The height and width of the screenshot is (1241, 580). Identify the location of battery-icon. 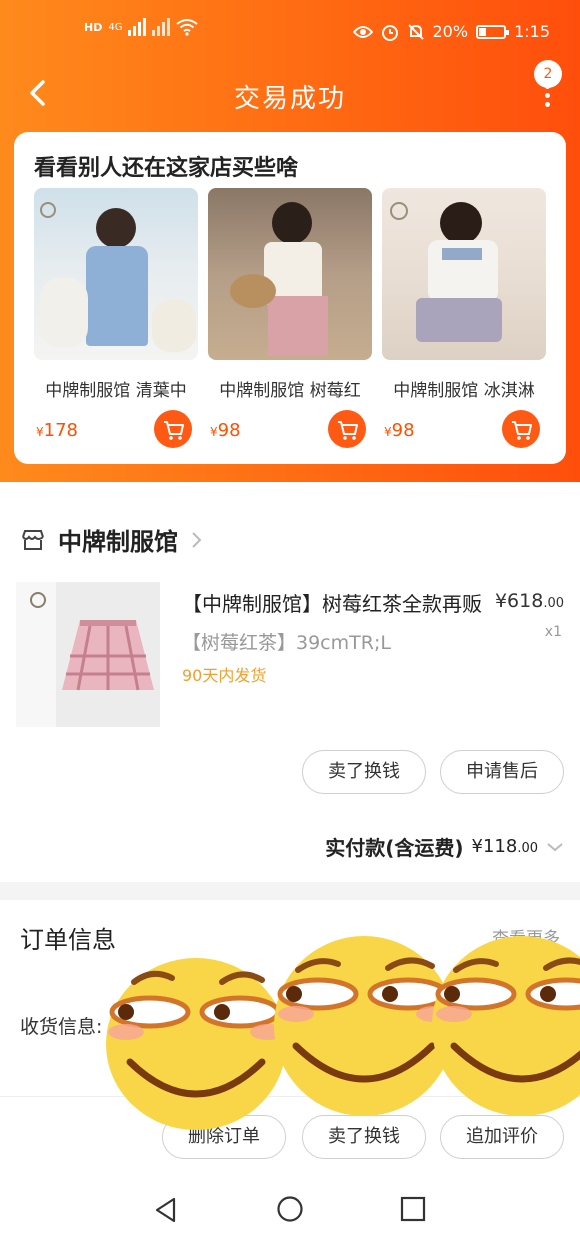
(493, 31).